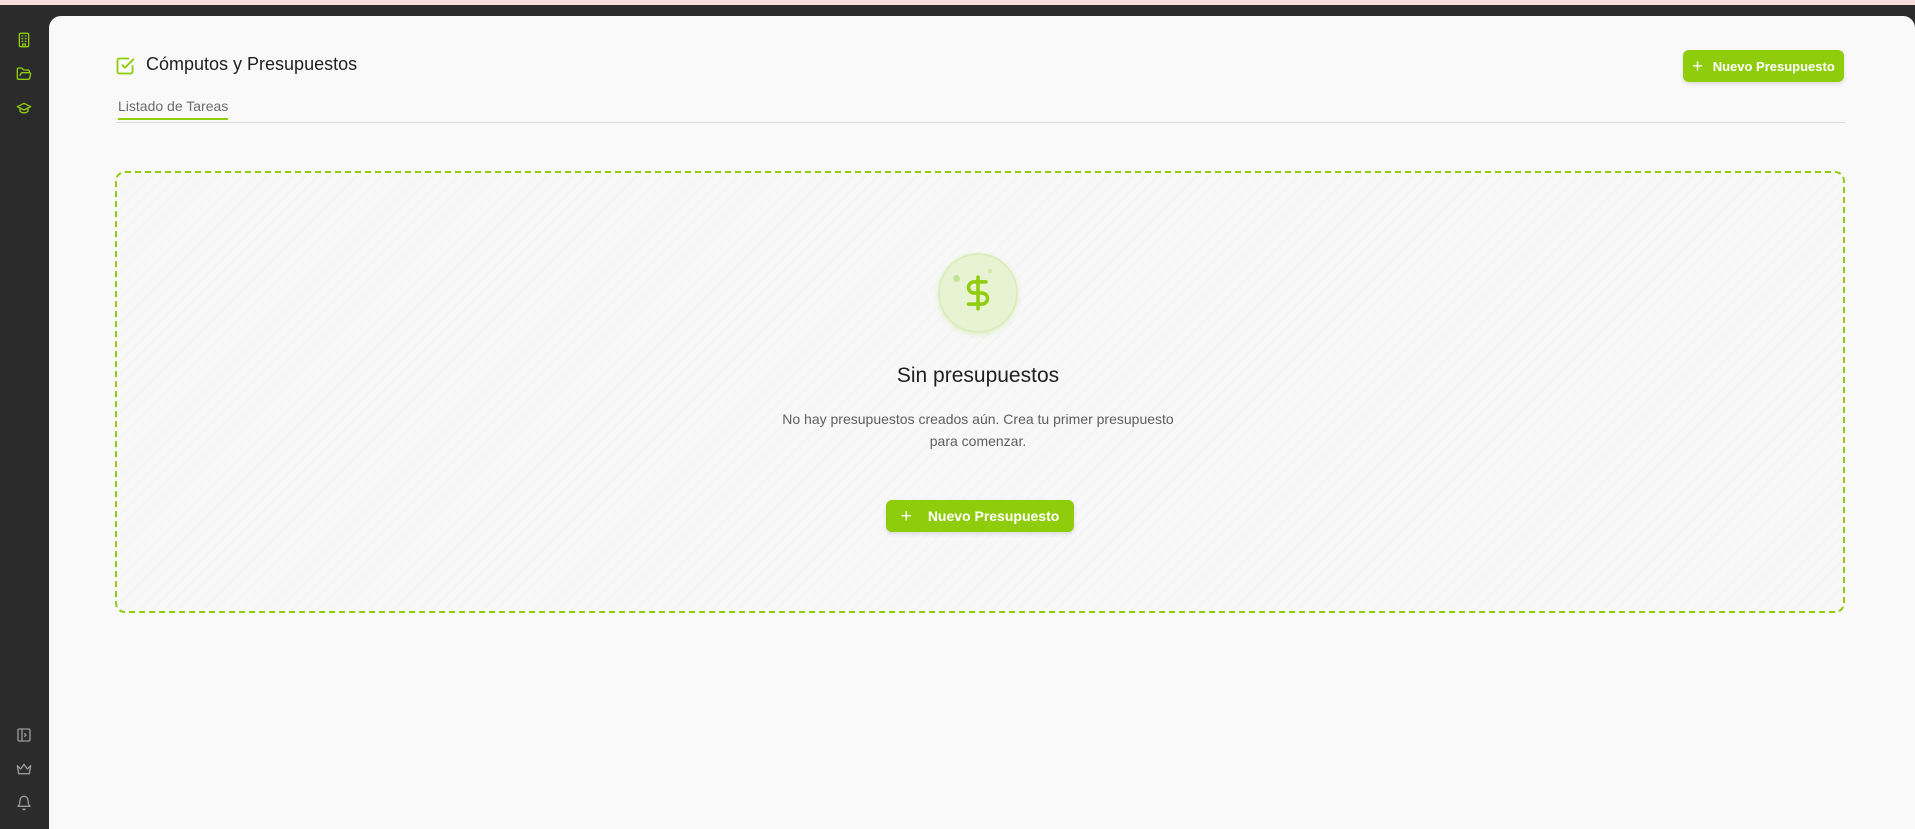 The height and width of the screenshot is (829, 1915). Describe the element at coordinates (24, 769) in the screenshot. I see `crown-icon` at that location.